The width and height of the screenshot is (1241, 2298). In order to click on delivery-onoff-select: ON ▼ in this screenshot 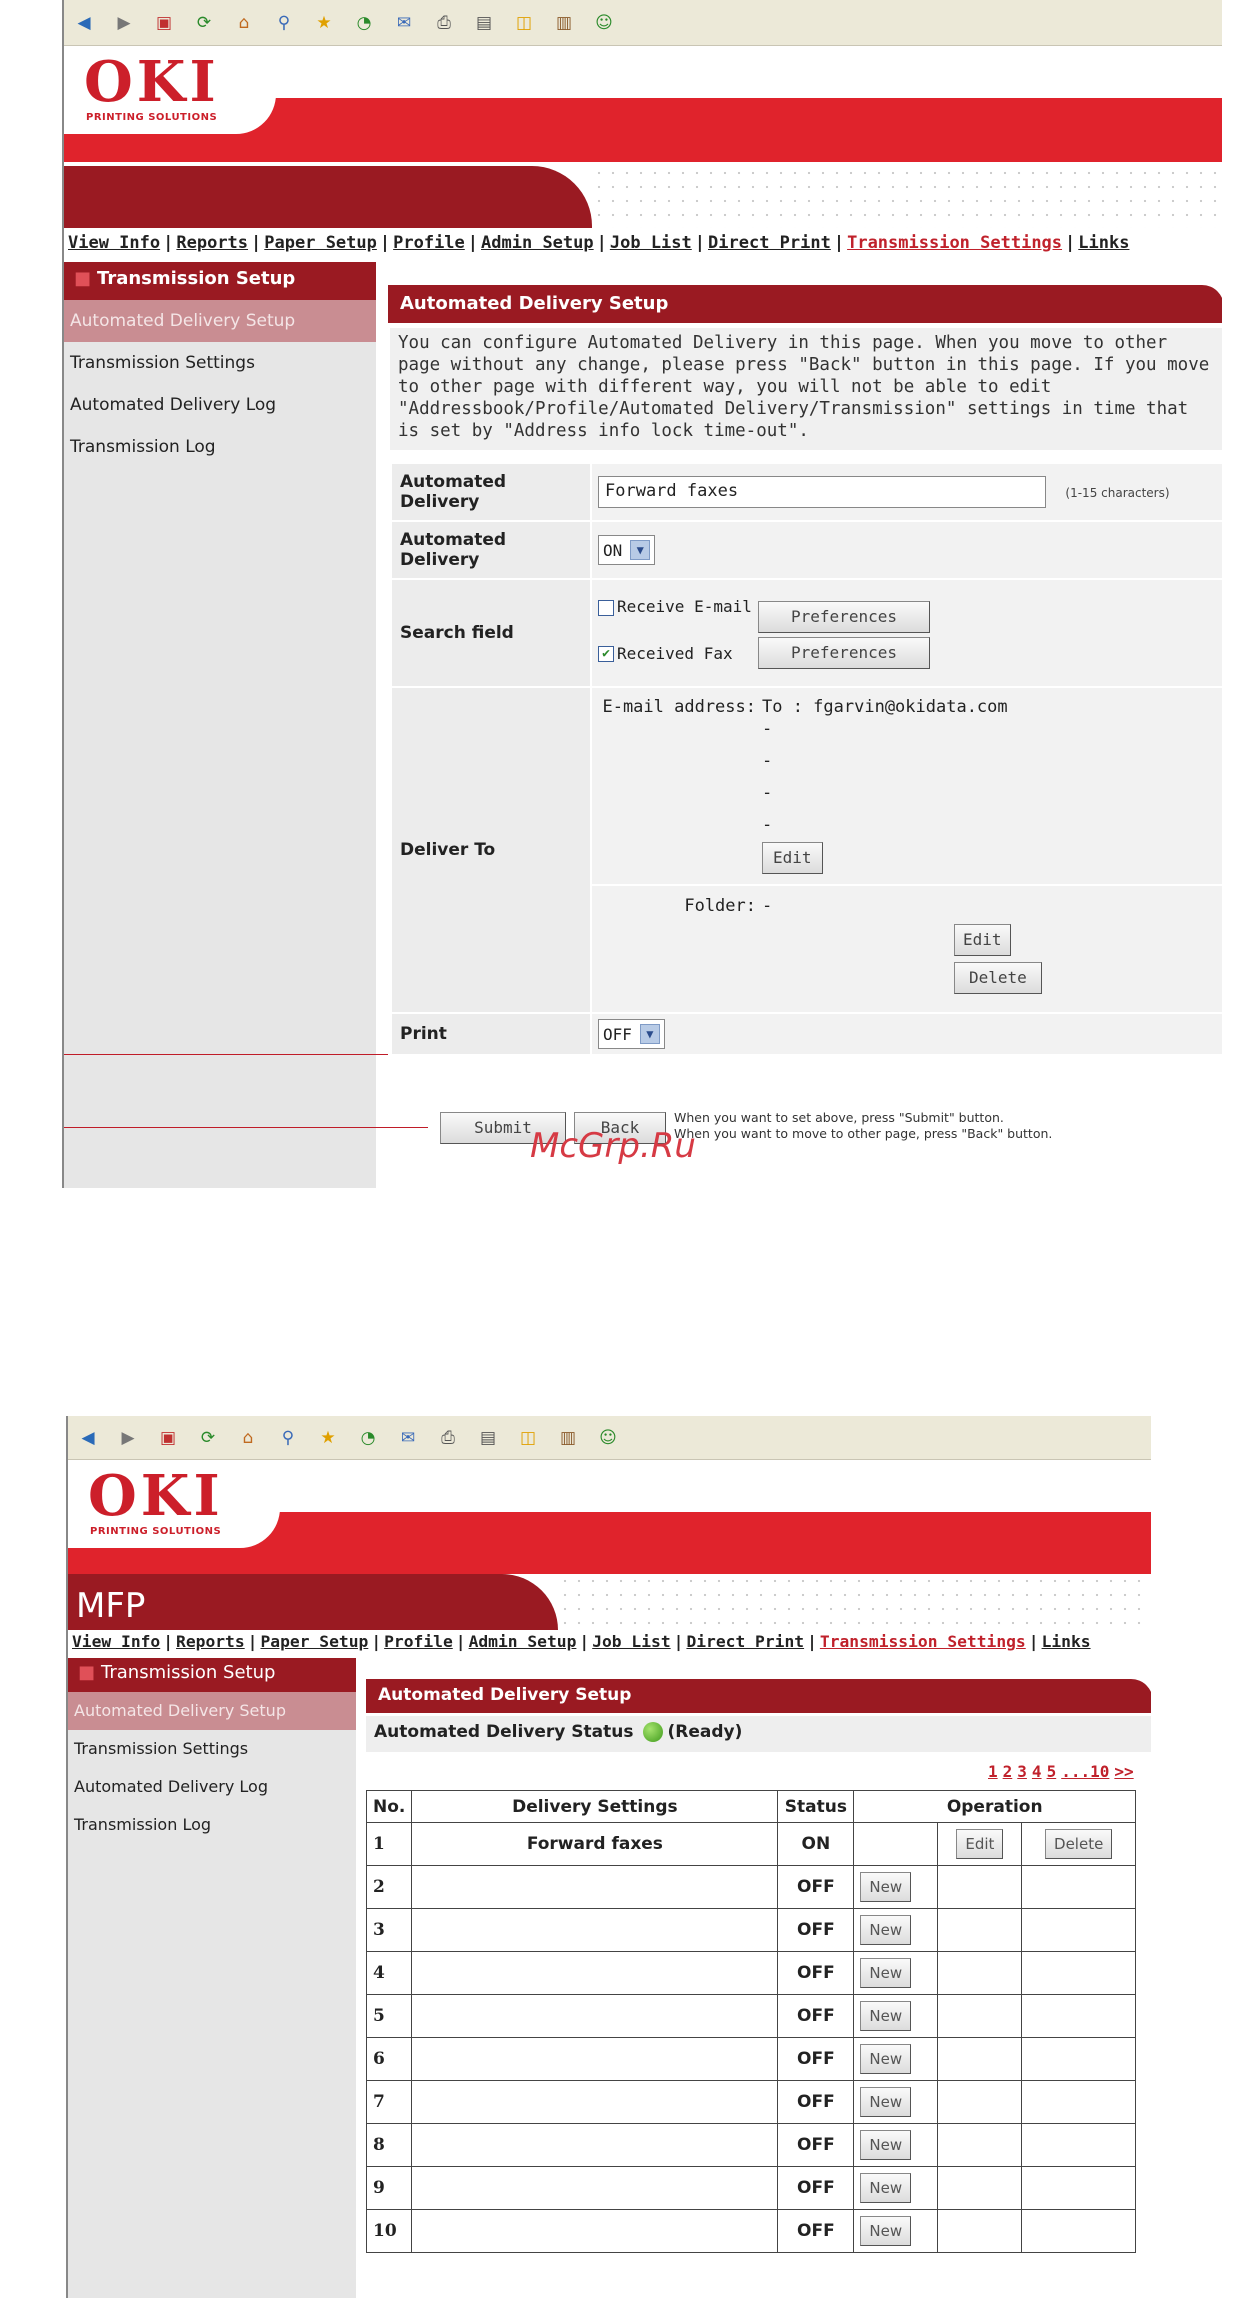, I will do `click(627, 550)`.